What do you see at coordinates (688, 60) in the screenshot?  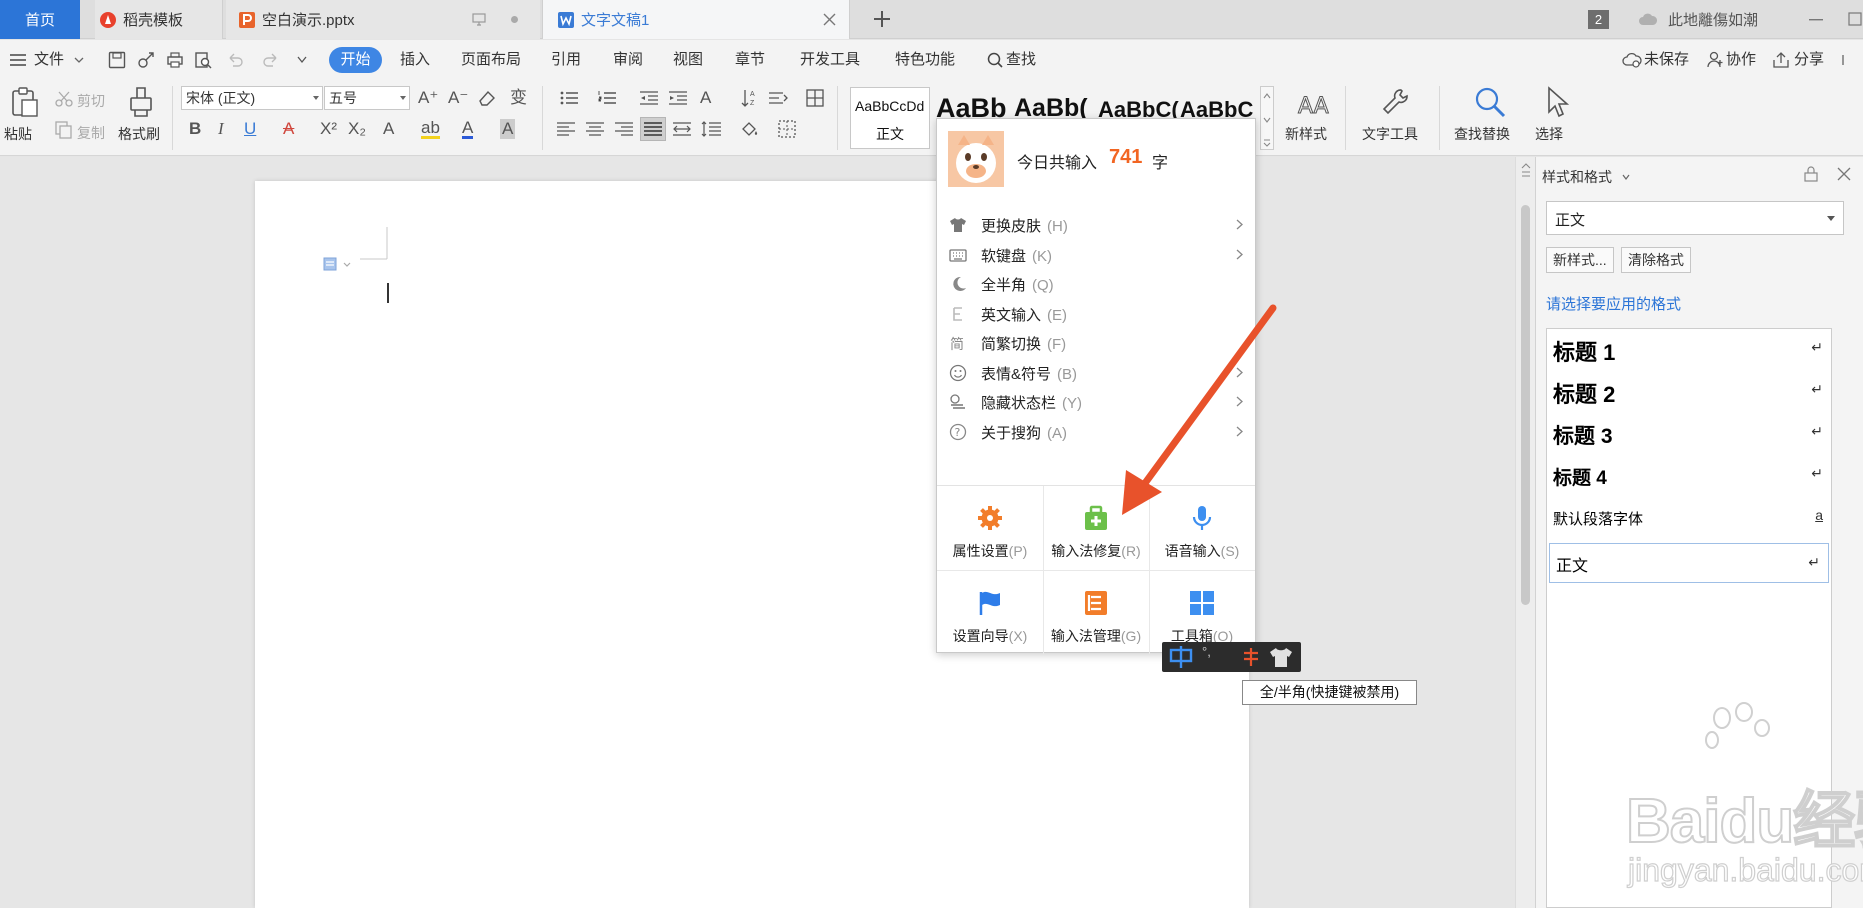 I see `menu-view: 视图` at bounding box center [688, 60].